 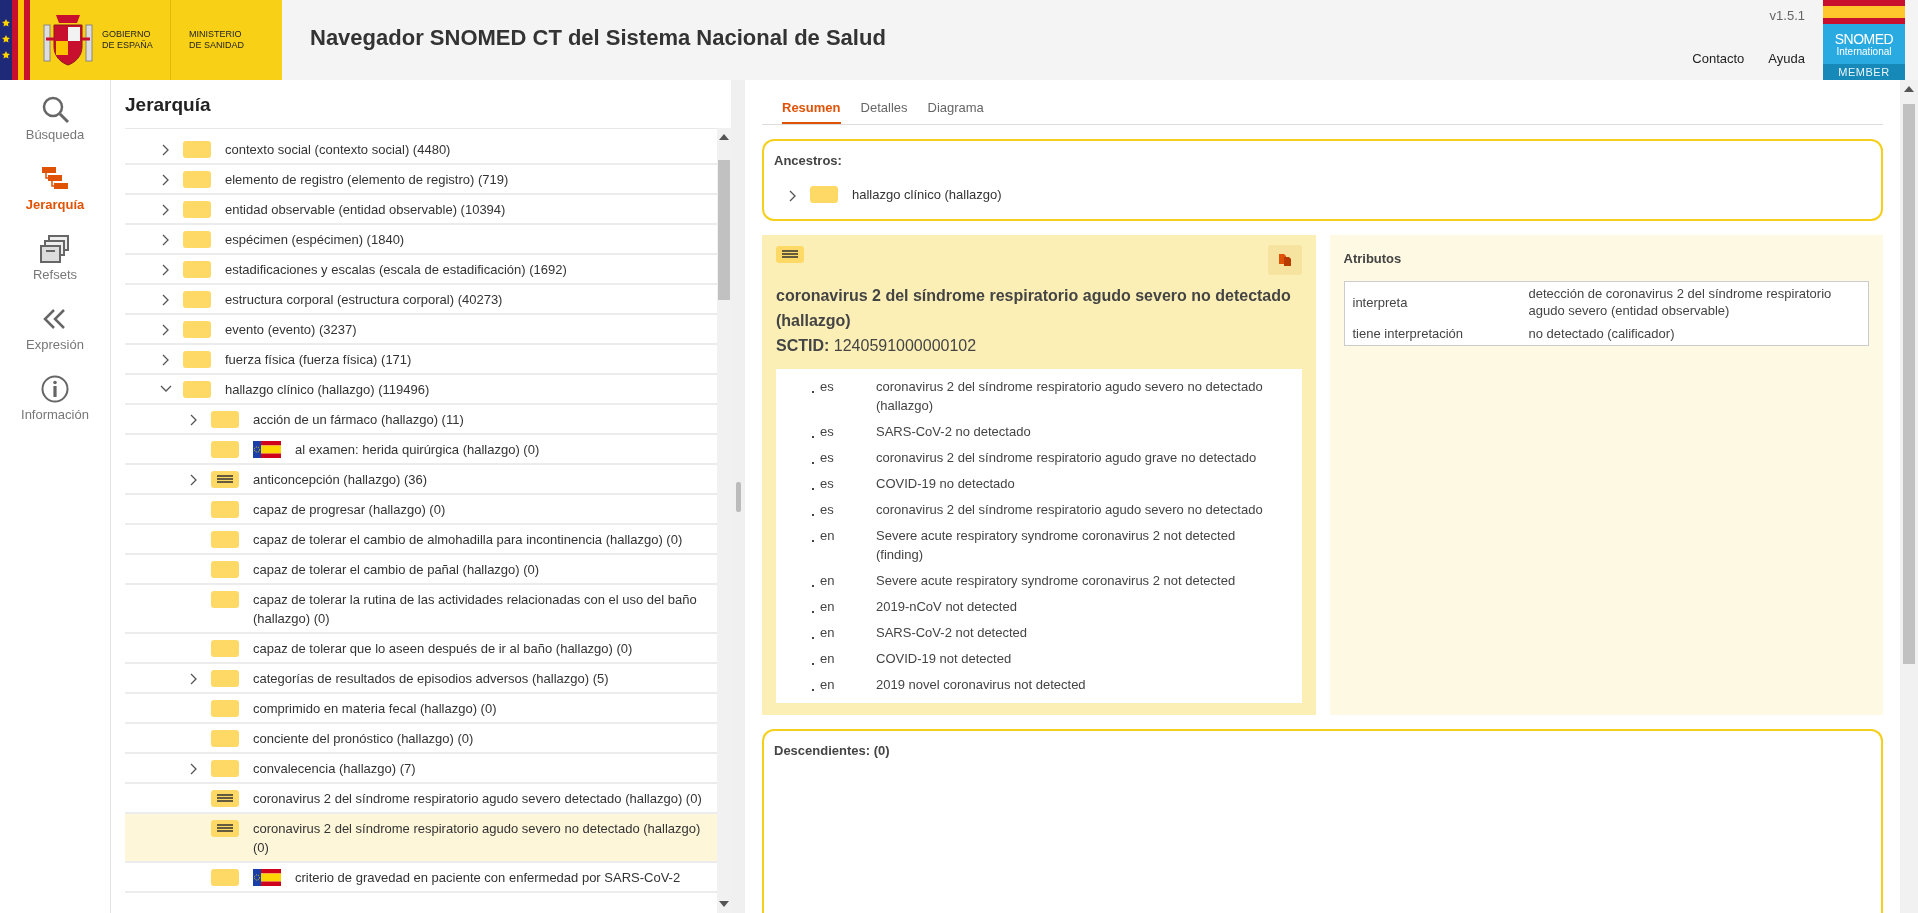 I want to click on description-term: coronavirus 2 del síndrome respiratorio agudo severo no detectado, so click(x=1070, y=510).